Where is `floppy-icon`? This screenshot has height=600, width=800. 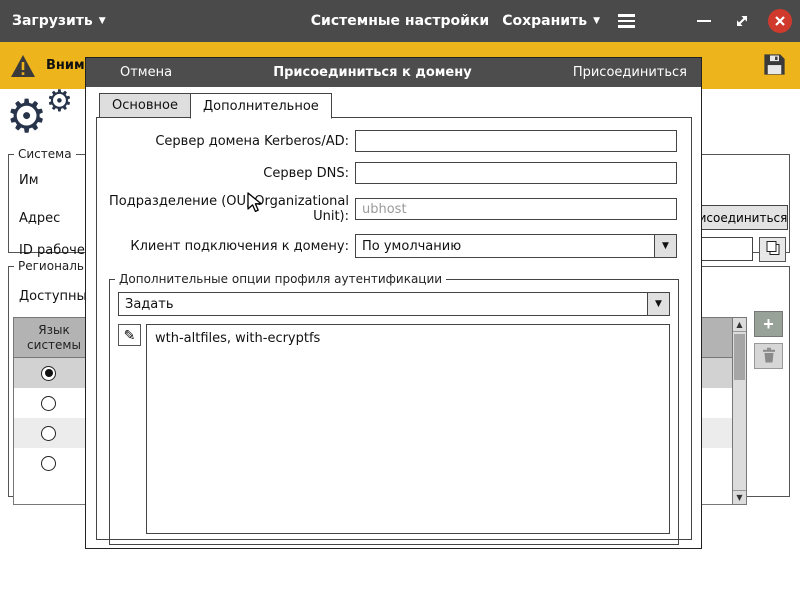 floppy-icon is located at coordinates (774, 64).